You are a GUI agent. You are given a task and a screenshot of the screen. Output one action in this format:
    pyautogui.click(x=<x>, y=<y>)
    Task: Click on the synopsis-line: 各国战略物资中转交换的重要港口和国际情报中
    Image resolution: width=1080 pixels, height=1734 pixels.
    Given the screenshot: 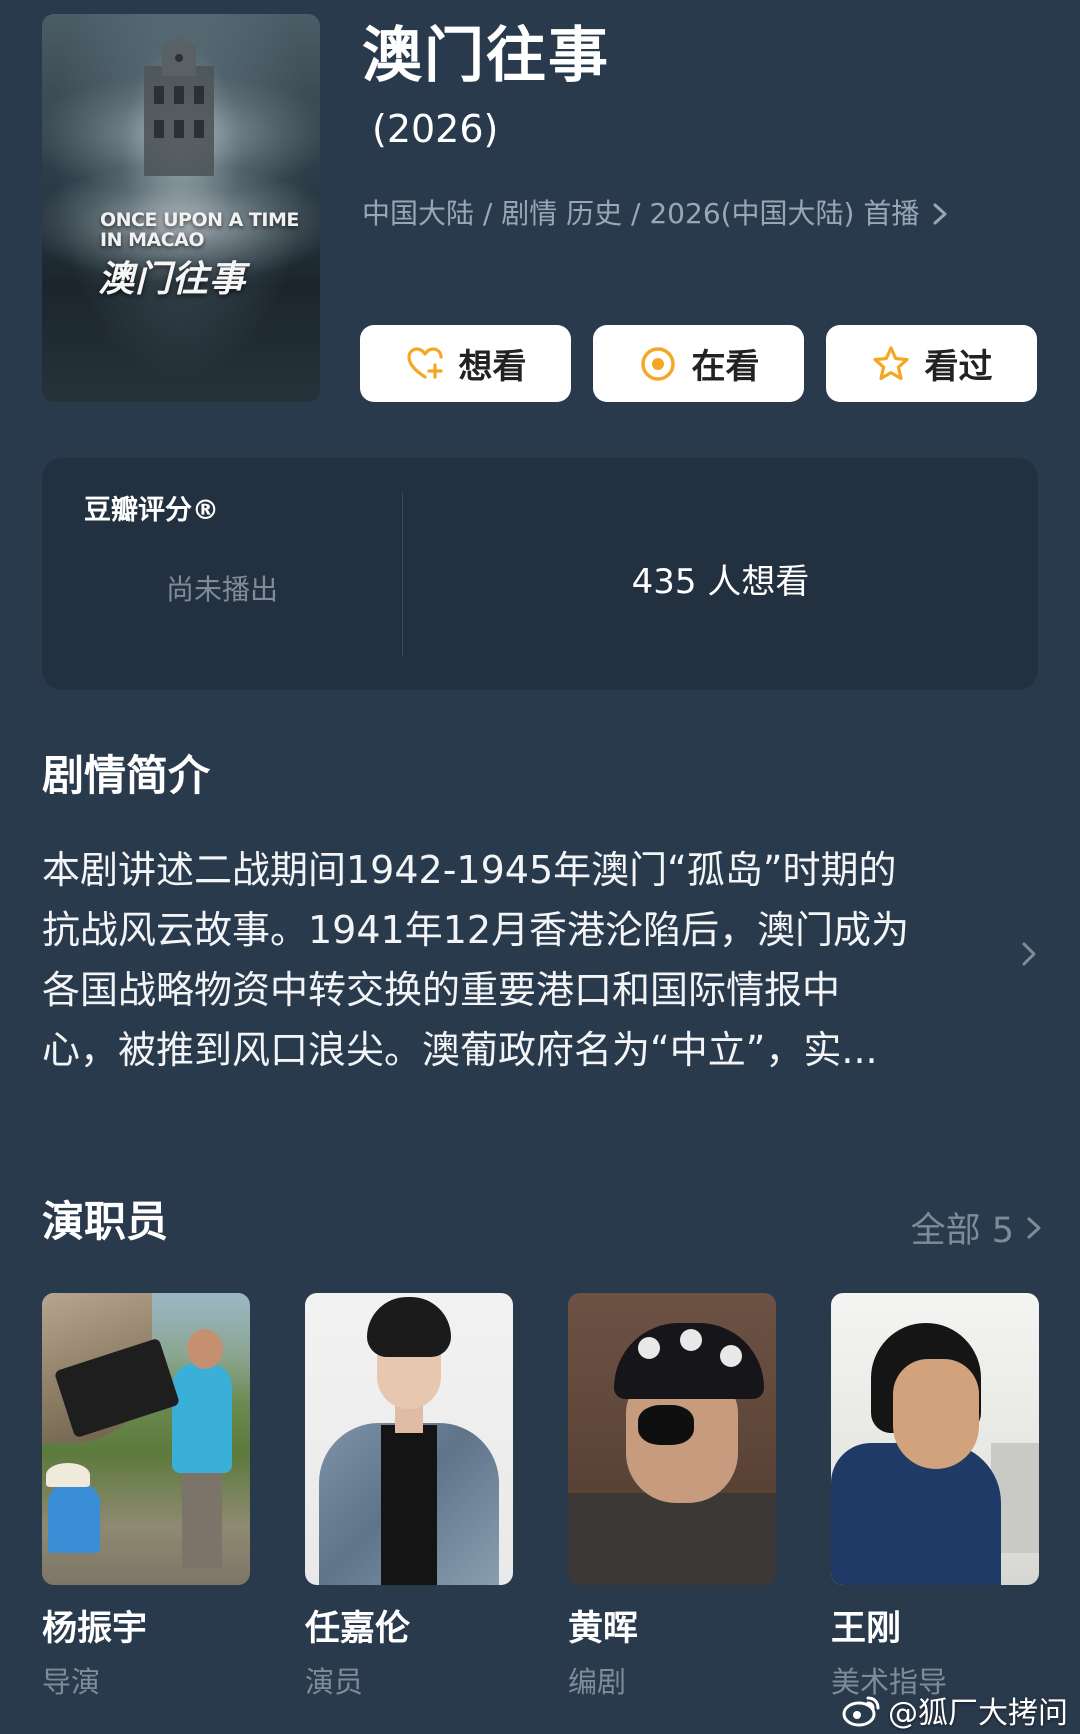 What is the action you would take?
    pyautogui.click(x=441, y=990)
    